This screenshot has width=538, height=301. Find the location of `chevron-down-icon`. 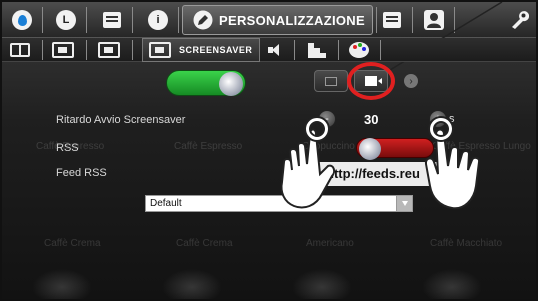

chevron-down-icon is located at coordinates (404, 203).